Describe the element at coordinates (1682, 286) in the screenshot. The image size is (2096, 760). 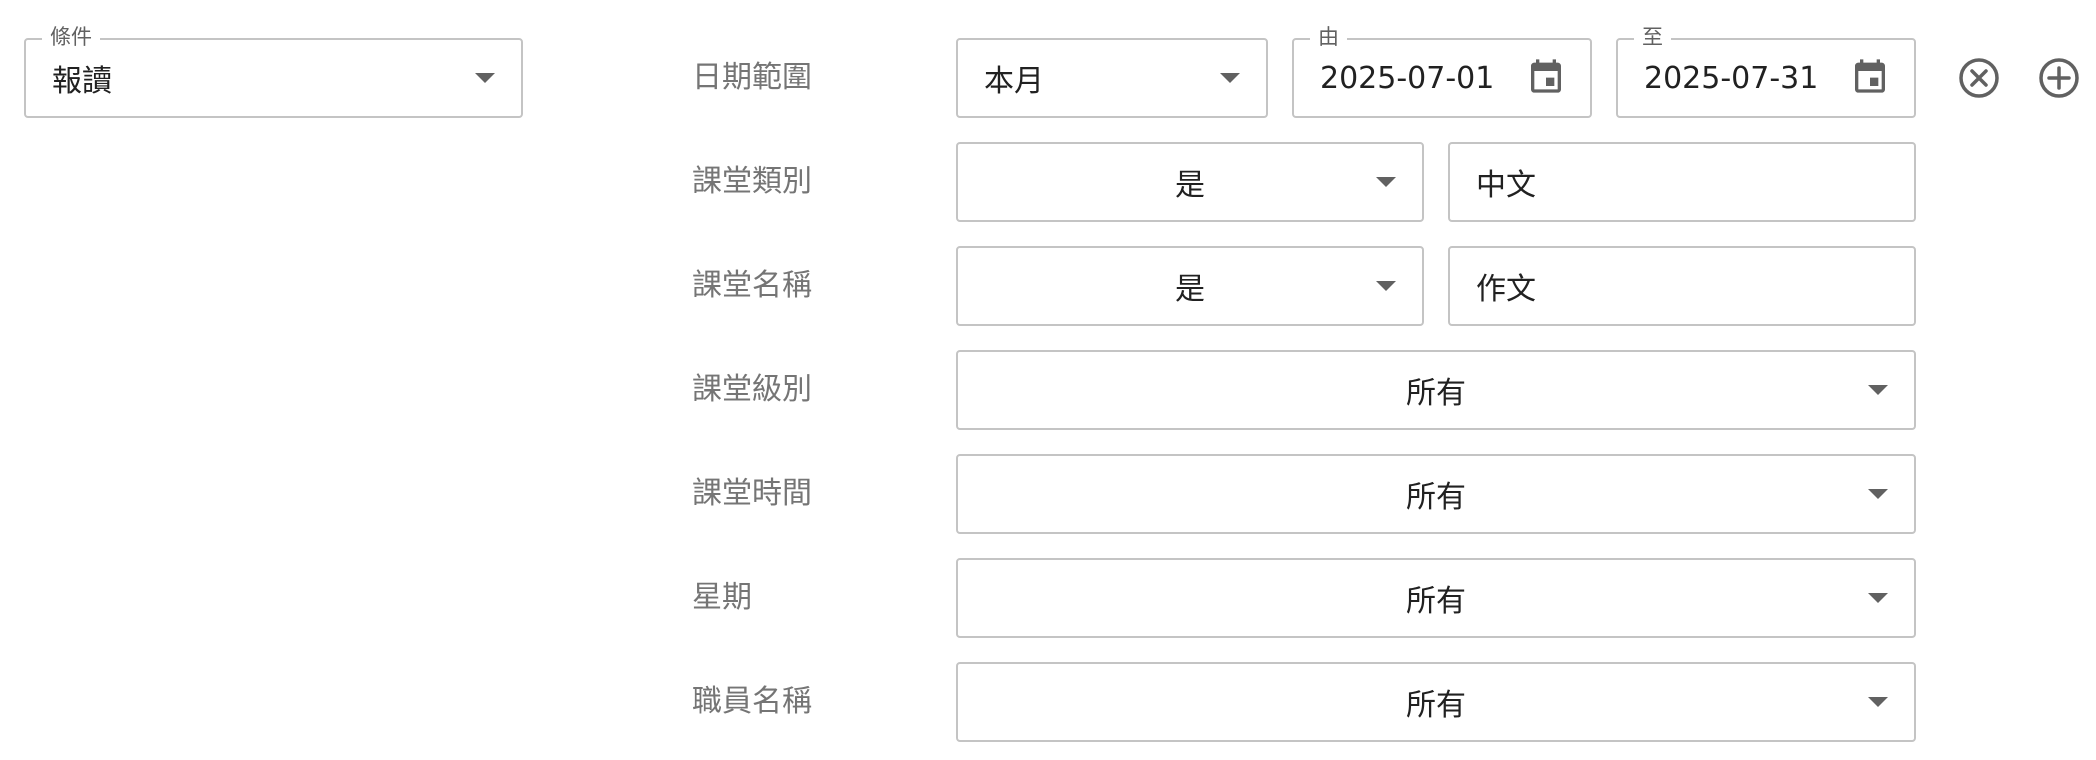
I see `class-name-input: 作文` at that location.